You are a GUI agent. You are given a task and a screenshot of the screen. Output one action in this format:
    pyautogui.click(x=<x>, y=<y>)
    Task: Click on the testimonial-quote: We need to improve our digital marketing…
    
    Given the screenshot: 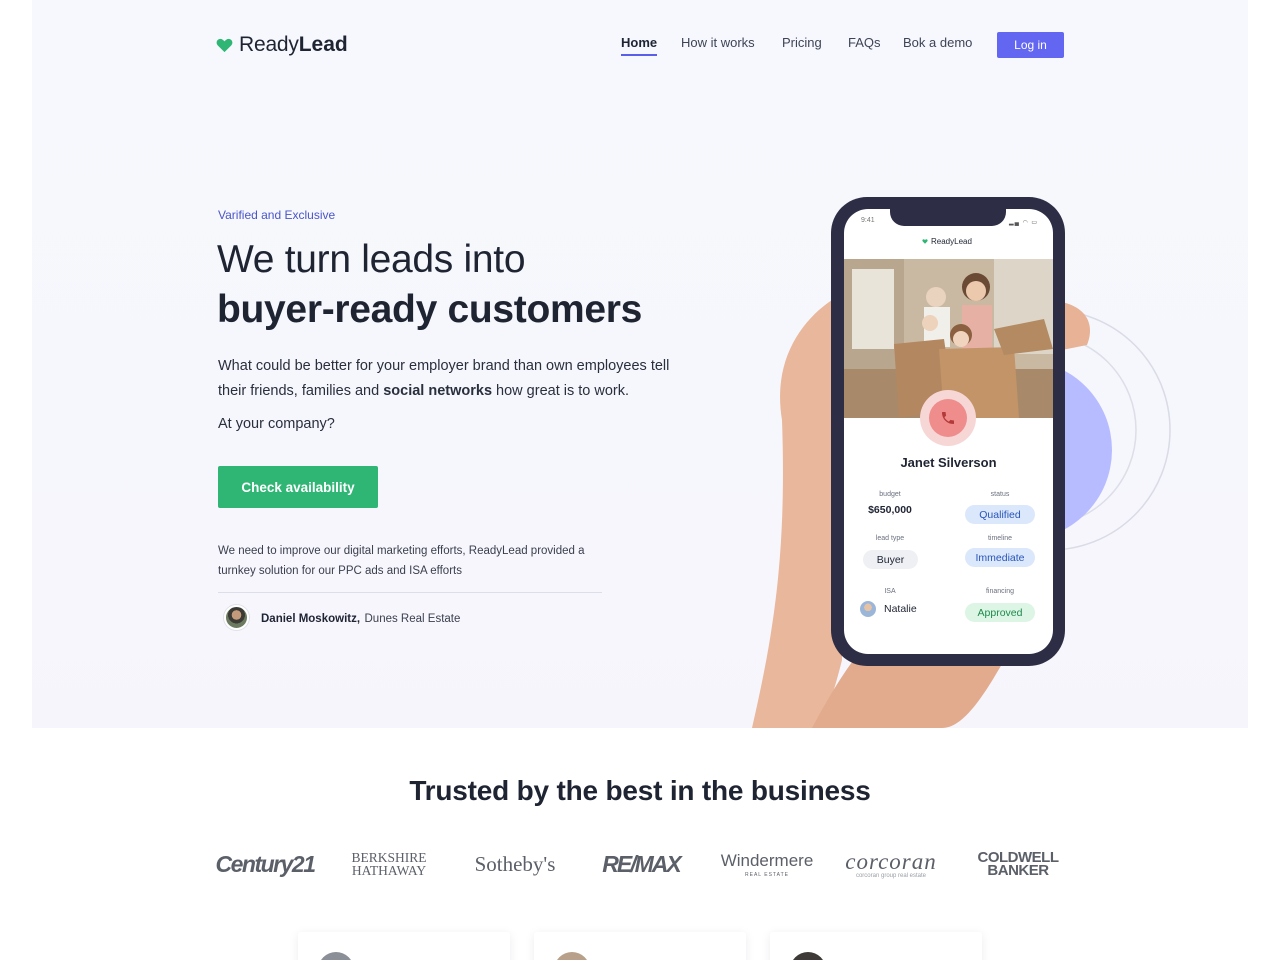 What is the action you would take?
    pyautogui.click(x=401, y=561)
    